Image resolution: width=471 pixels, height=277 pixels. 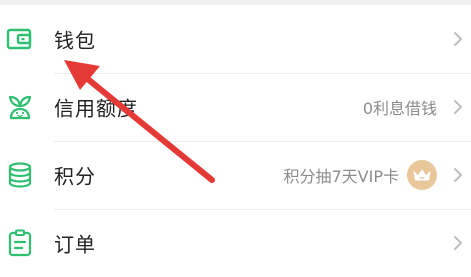 I want to click on menu-item-label: 信用额度, so click(x=96, y=108).